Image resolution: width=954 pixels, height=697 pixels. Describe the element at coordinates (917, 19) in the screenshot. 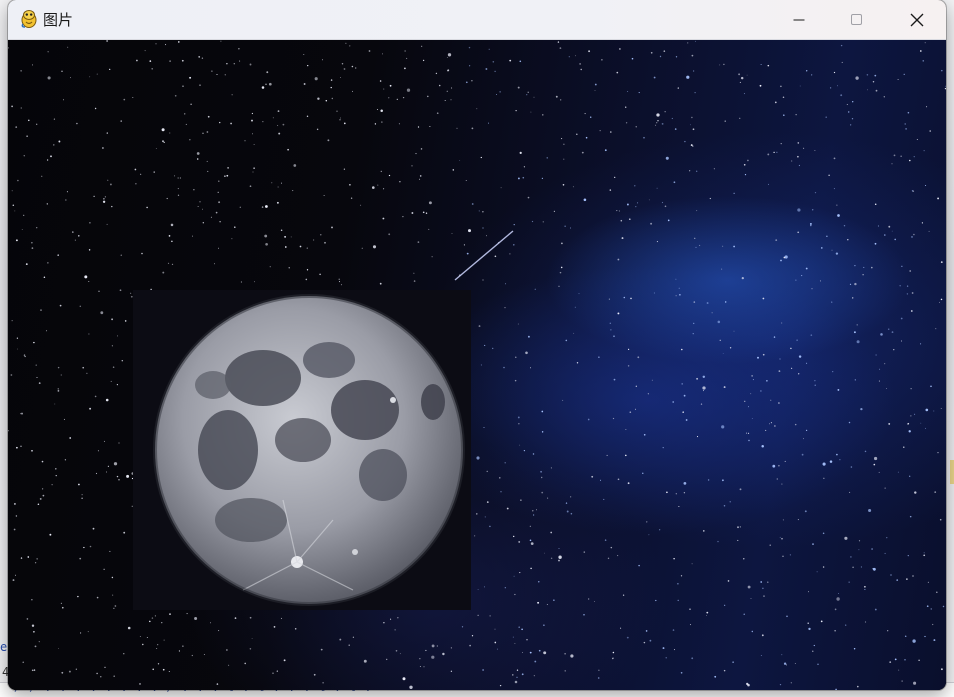

I see `close-button` at that location.